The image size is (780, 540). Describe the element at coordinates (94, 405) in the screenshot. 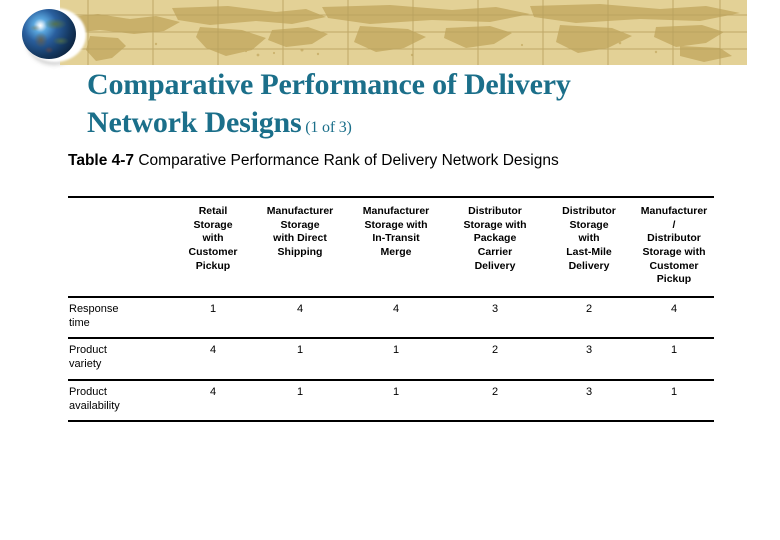

I see `row-label-line: availability` at that location.